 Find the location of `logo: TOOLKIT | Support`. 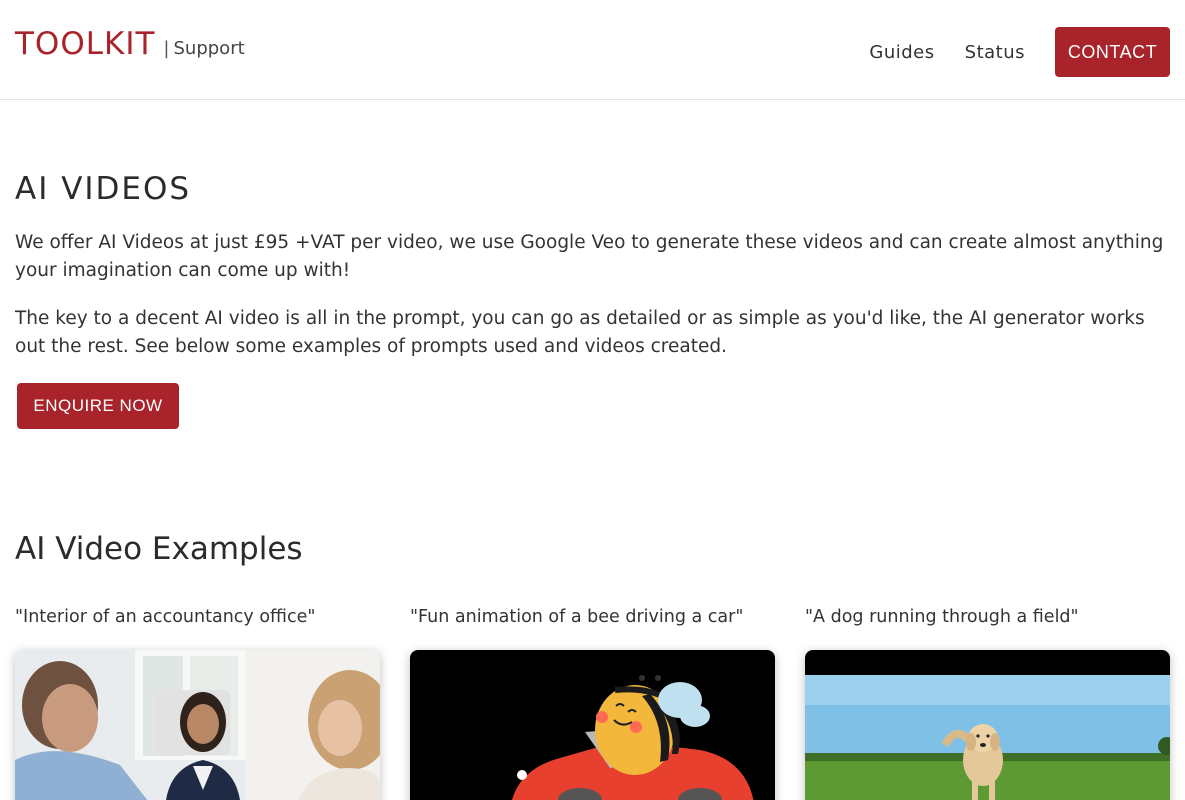

logo: TOOLKIT | Support is located at coordinates (130, 44).